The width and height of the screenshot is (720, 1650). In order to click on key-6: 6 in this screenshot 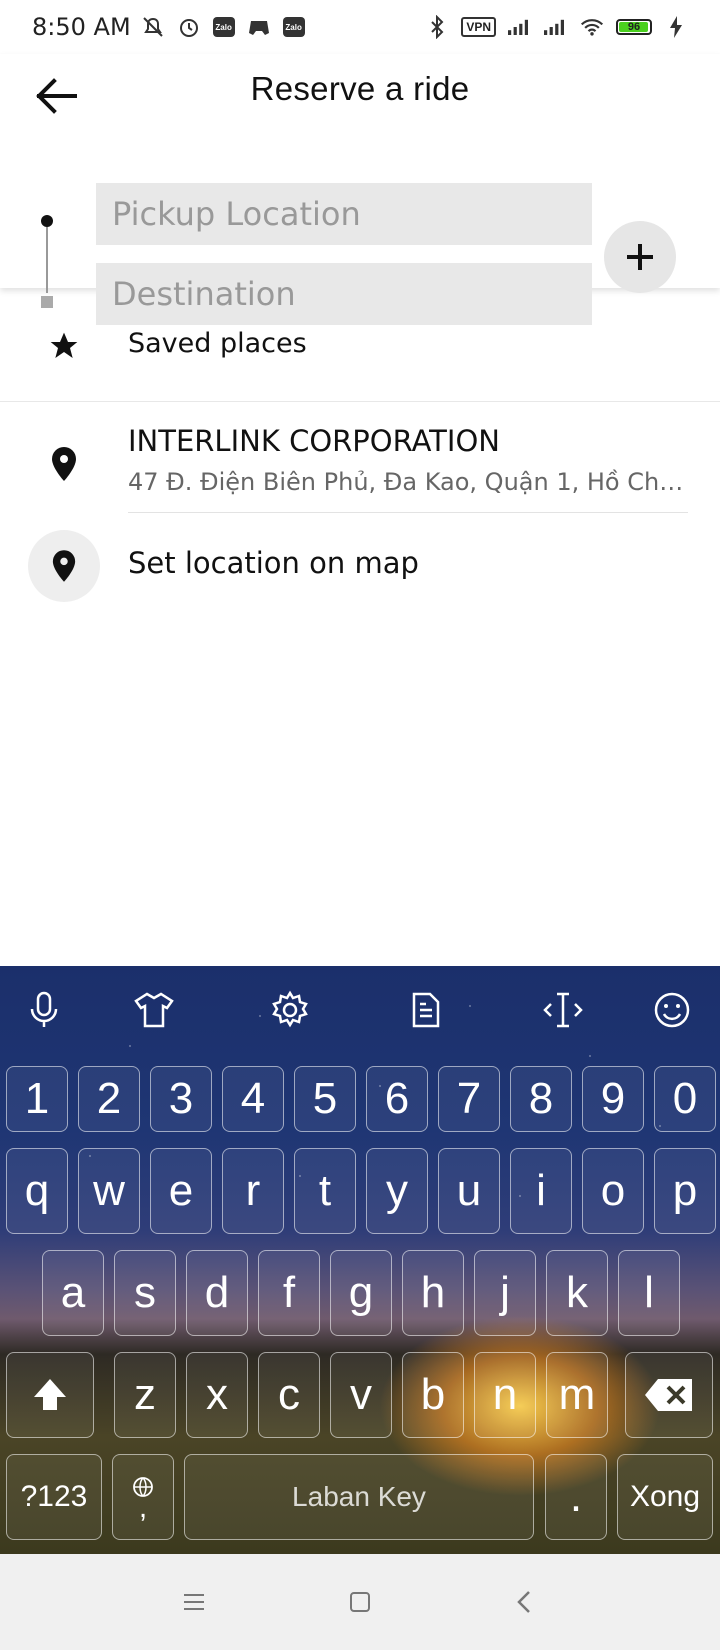, I will do `click(397, 1099)`.